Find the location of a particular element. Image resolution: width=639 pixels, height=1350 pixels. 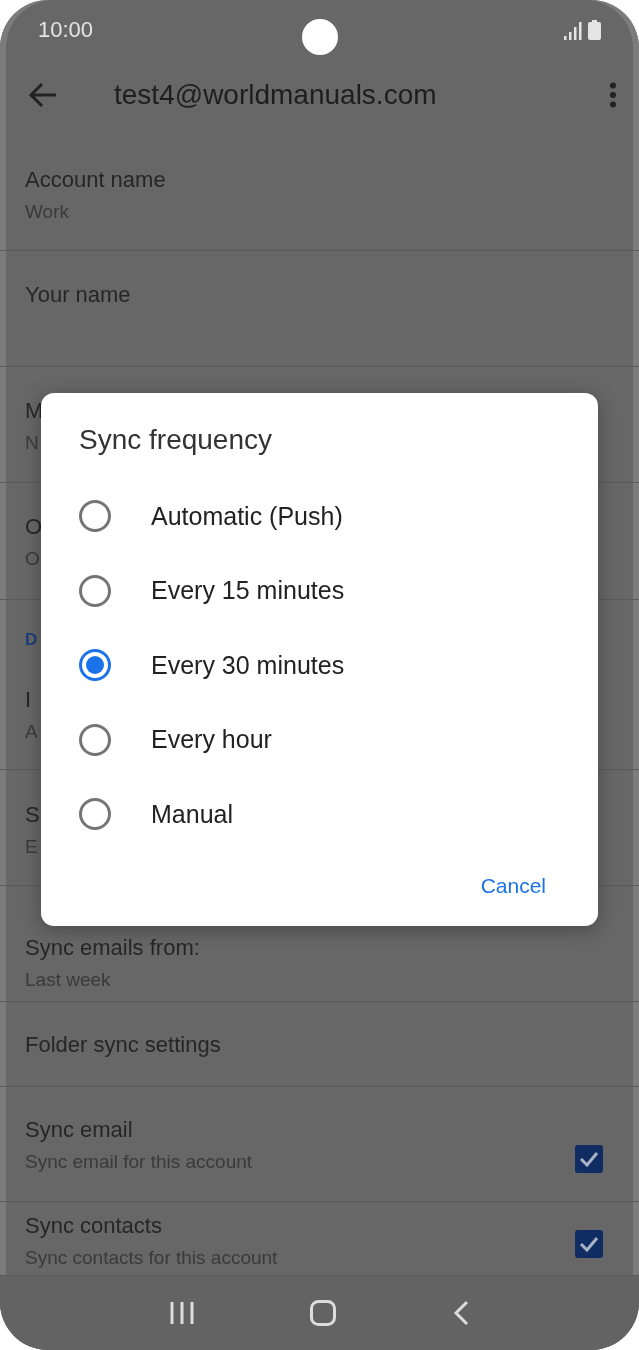

option-label: Manual is located at coordinates (192, 814).